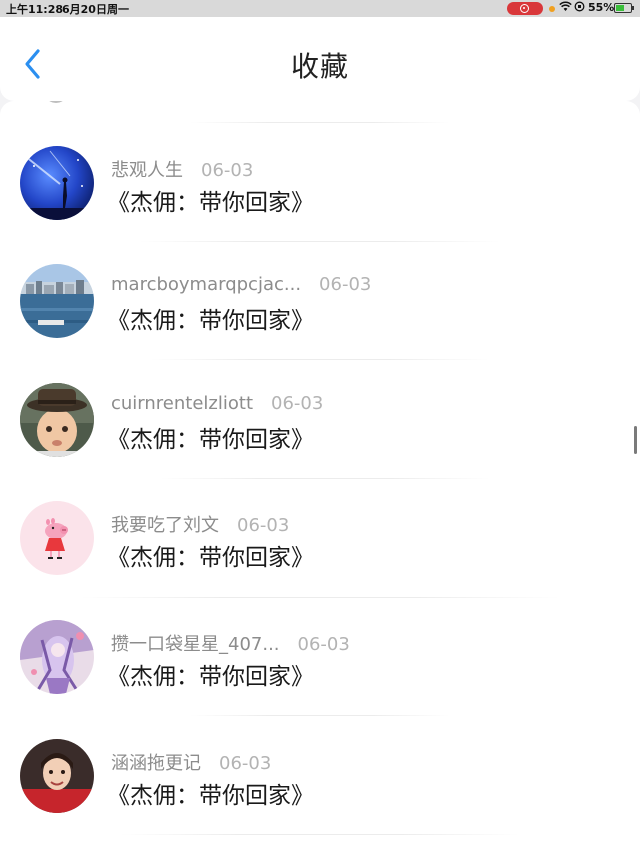 The image size is (640, 853). I want to click on username: 我要吃了刘文 06-03, so click(200, 524).